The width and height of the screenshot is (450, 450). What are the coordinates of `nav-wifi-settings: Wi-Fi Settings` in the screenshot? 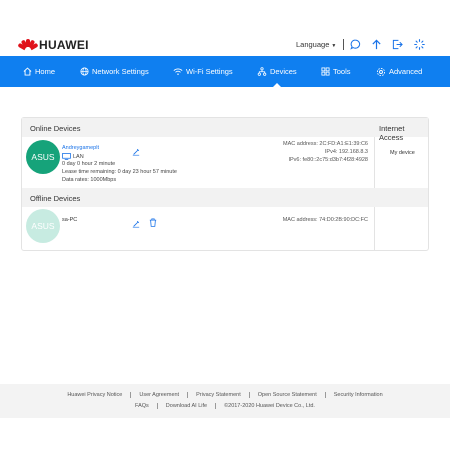 It's located at (203, 71).